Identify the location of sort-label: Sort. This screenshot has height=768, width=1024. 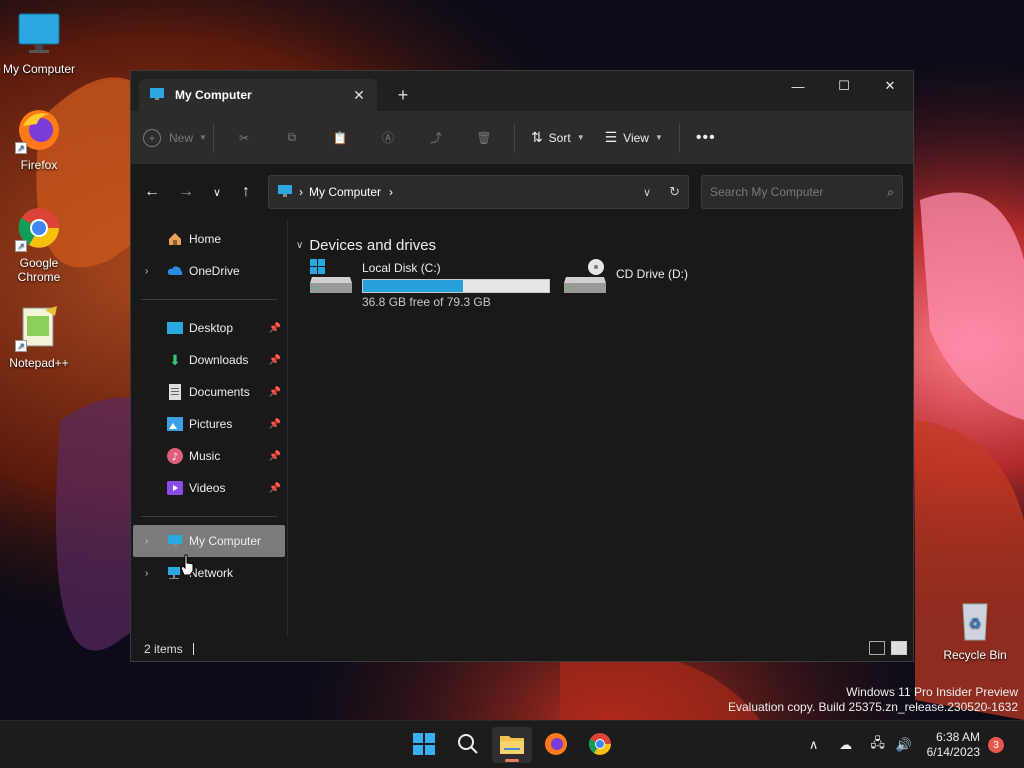
(559, 137).